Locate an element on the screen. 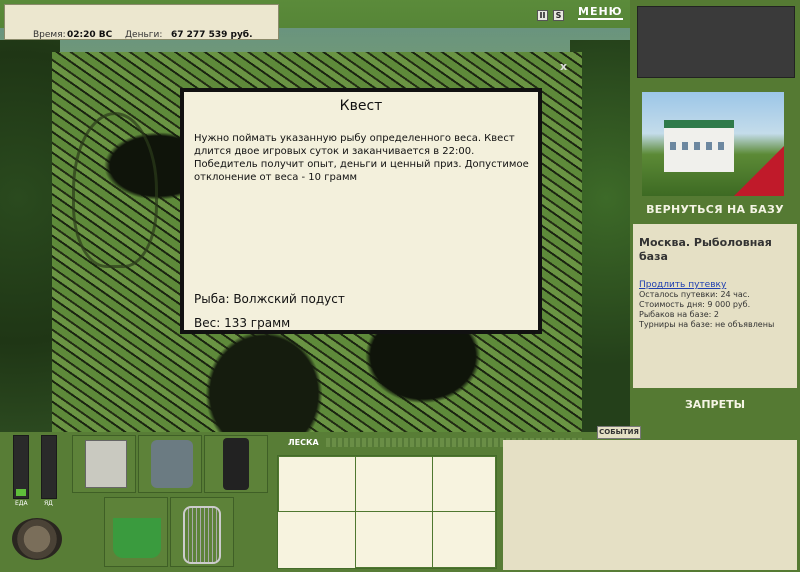 Image resolution: width=800 pixels, height=572 pixels. pause-icon: II is located at coordinates (542, 15).